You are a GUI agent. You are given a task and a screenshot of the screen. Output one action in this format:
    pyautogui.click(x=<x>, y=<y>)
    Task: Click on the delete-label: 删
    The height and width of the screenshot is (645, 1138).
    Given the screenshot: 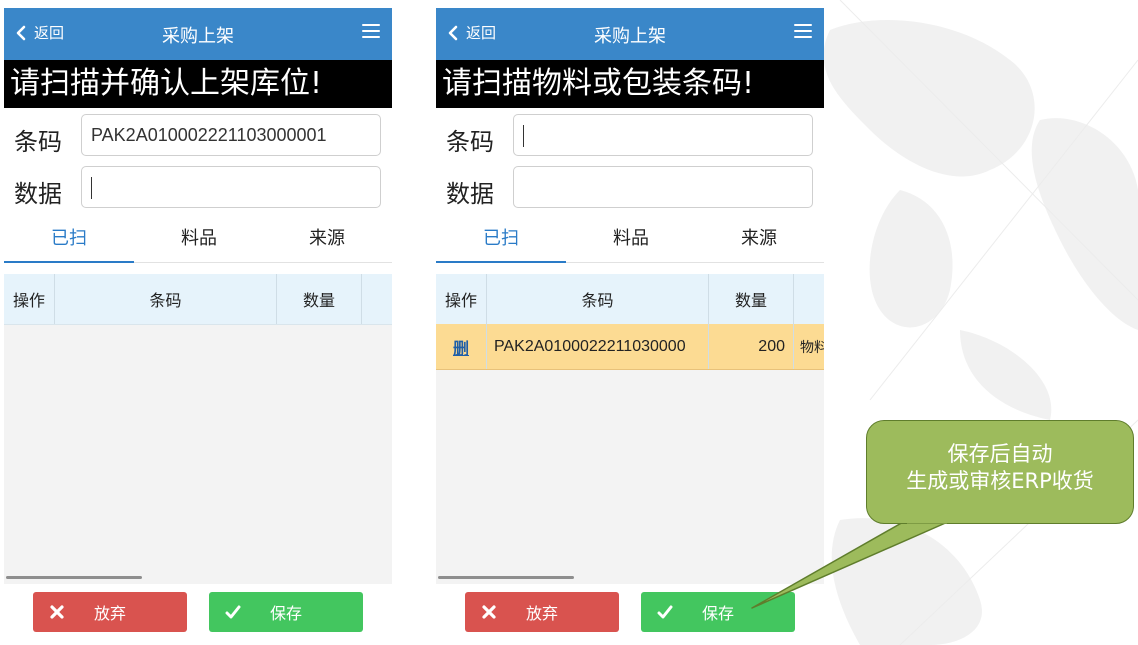 What is the action you would take?
    pyautogui.click(x=461, y=347)
    